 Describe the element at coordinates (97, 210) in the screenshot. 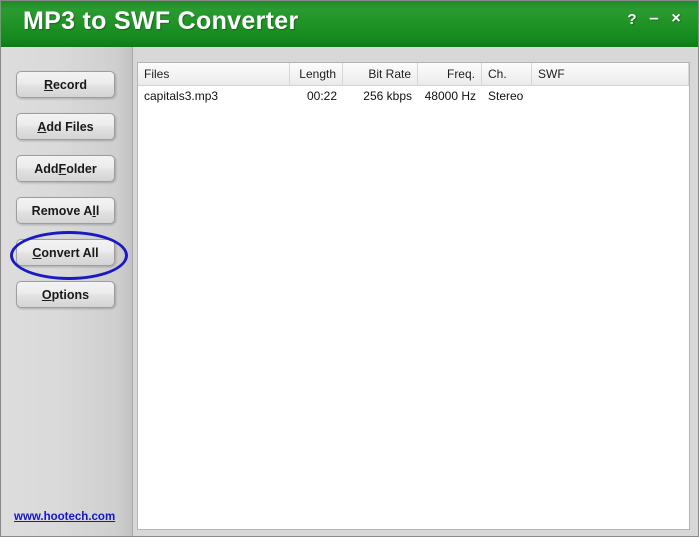

I see `remove-all-button-label-post: l` at that location.